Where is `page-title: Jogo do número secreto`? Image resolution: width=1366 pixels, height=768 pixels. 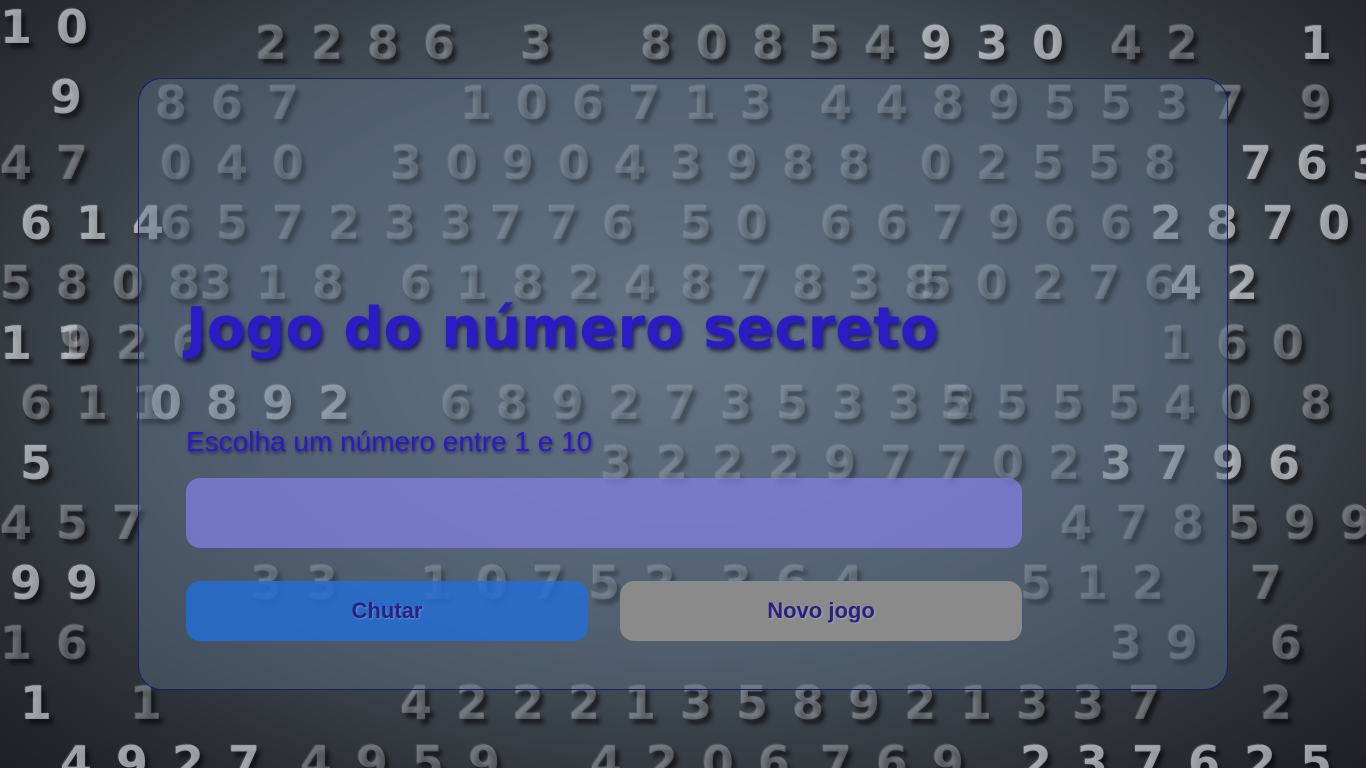
page-title: Jogo do número secreto is located at coordinates (562, 328).